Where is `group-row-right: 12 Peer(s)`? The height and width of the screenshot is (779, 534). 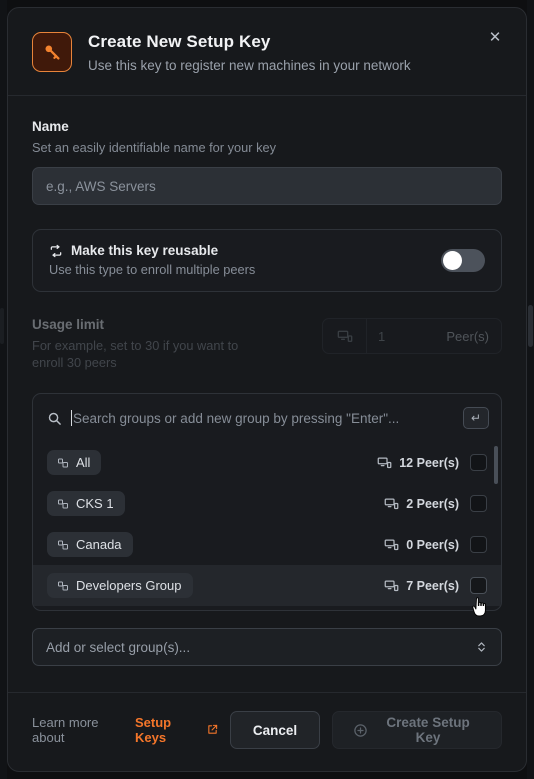
group-row-right: 12 Peer(s) is located at coordinates (432, 462).